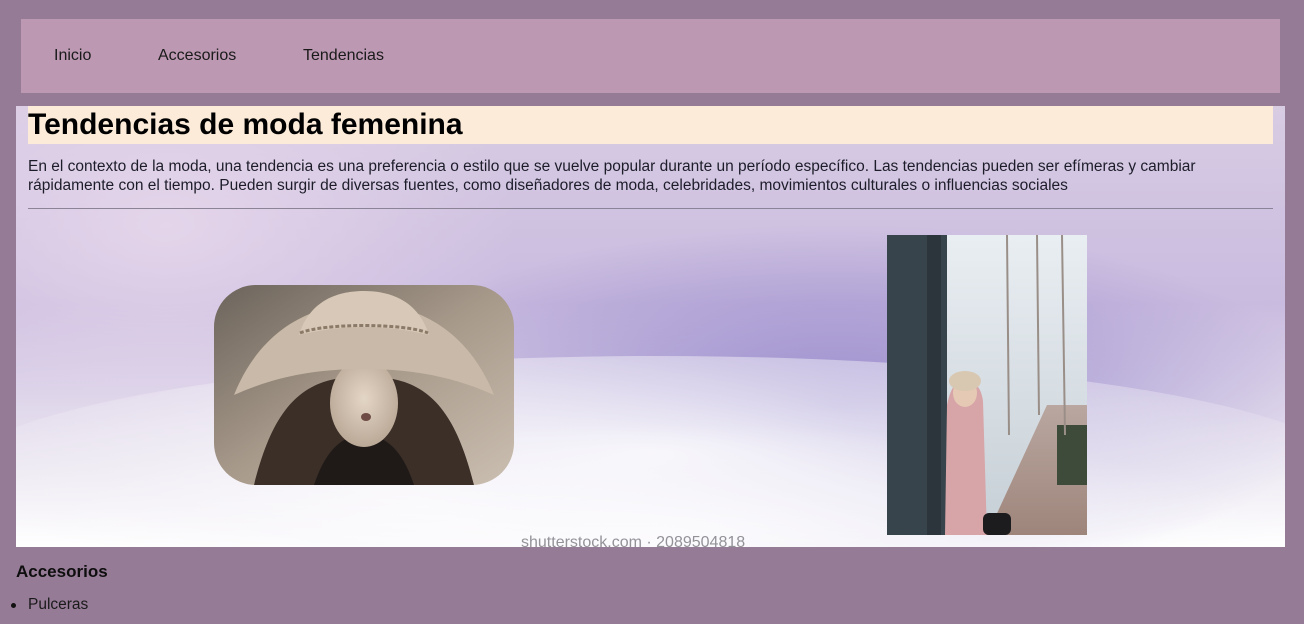 This screenshot has width=1304, height=624. I want to click on woman-street-photo, so click(987, 385).